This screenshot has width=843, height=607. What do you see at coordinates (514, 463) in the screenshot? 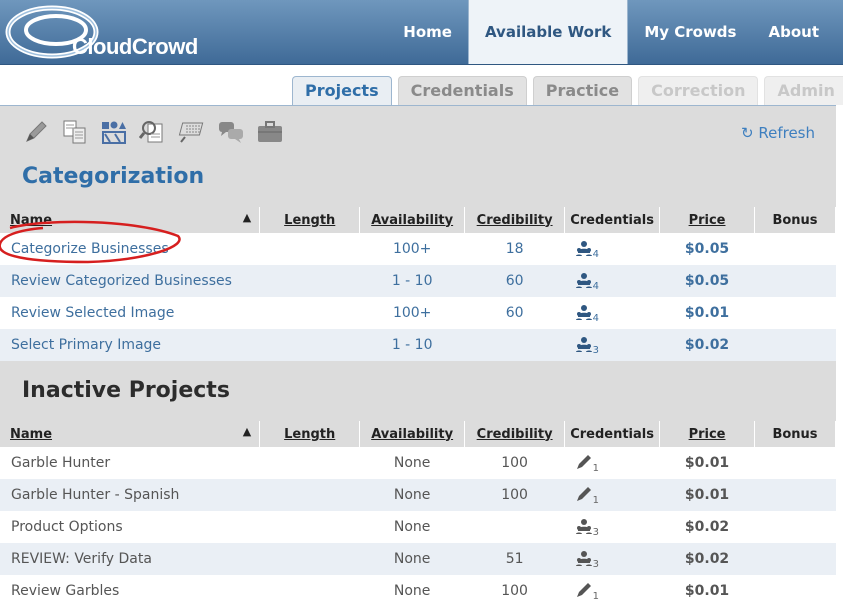
I see `credibility-cell: 100` at bounding box center [514, 463].